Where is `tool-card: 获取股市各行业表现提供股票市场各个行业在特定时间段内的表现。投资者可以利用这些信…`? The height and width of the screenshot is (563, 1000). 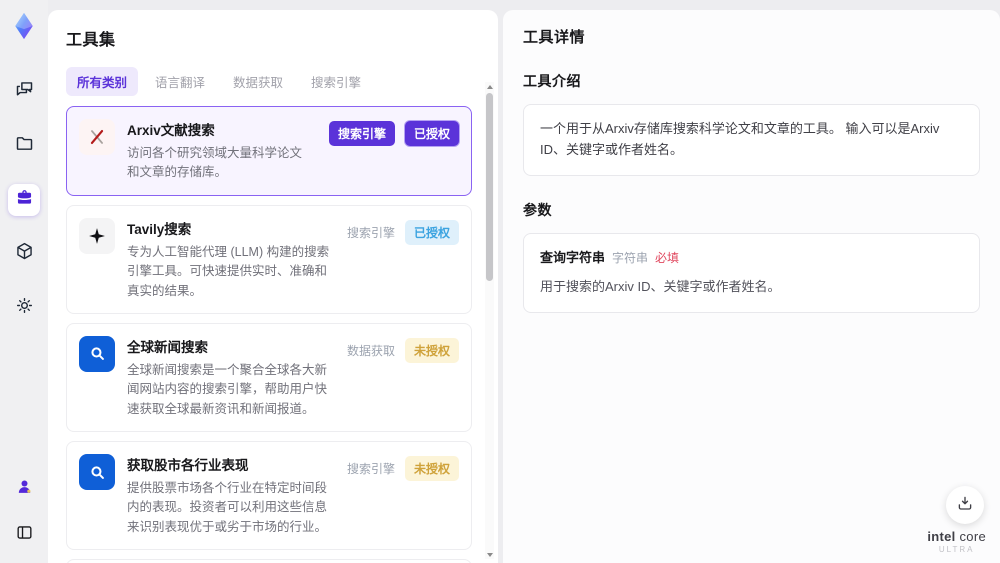
tool-card: 获取股市各行业表现提供股票市场各个行业在特定时间段内的表现。投资者可以利用这些信… is located at coordinates (269, 496).